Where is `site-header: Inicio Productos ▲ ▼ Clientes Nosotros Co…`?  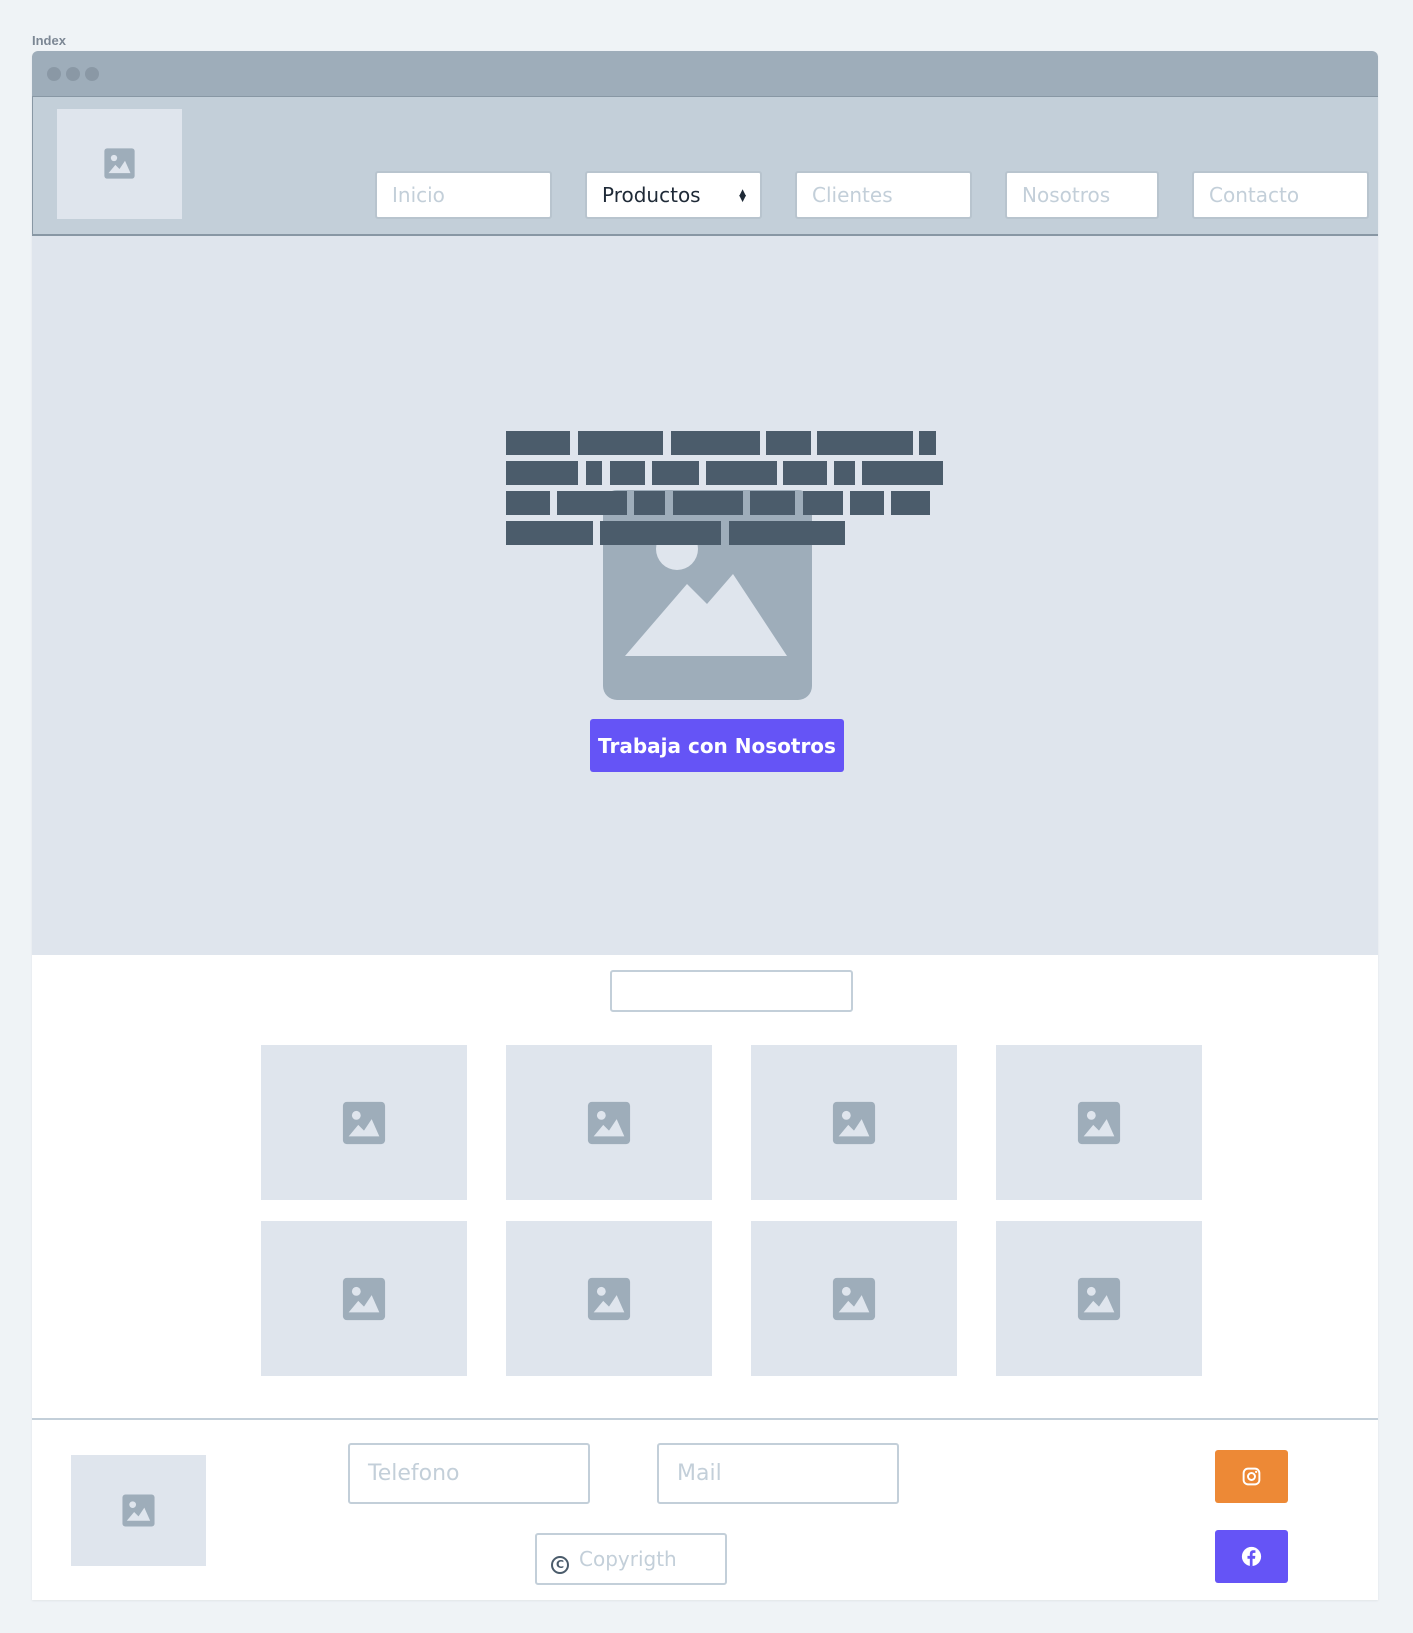 site-header: Inicio Productos ▲ ▼ Clientes Nosotros Co… is located at coordinates (705, 166).